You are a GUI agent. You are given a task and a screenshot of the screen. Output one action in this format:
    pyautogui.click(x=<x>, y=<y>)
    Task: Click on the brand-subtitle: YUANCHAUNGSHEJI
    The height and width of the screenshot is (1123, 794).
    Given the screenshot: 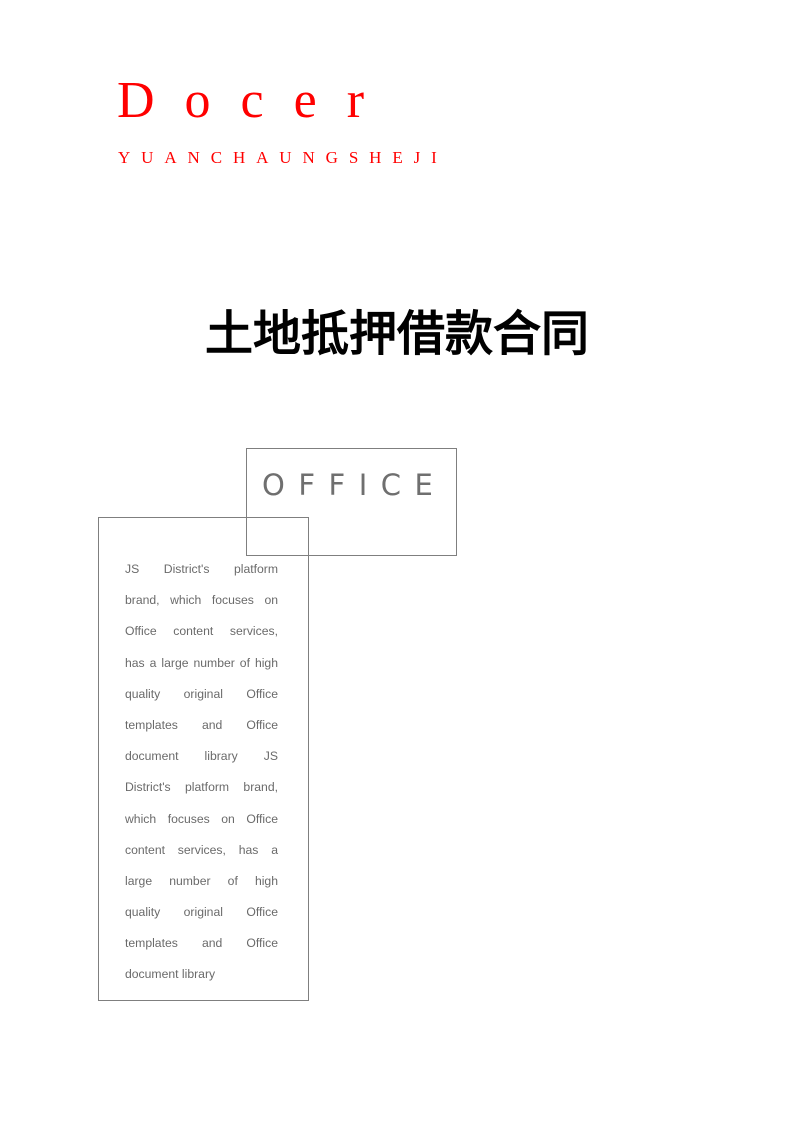 What is the action you would take?
    pyautogui.click(x=283, y=157)
    